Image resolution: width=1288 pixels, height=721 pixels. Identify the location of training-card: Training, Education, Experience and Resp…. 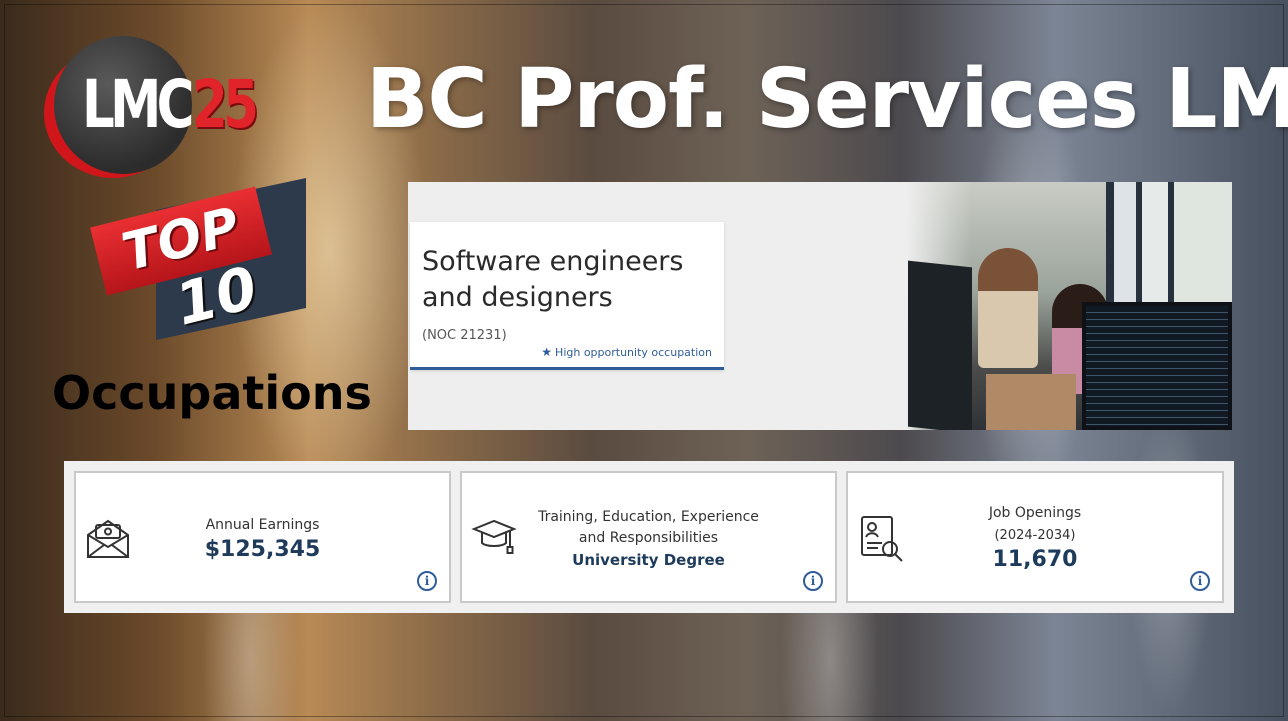
(648, 537).